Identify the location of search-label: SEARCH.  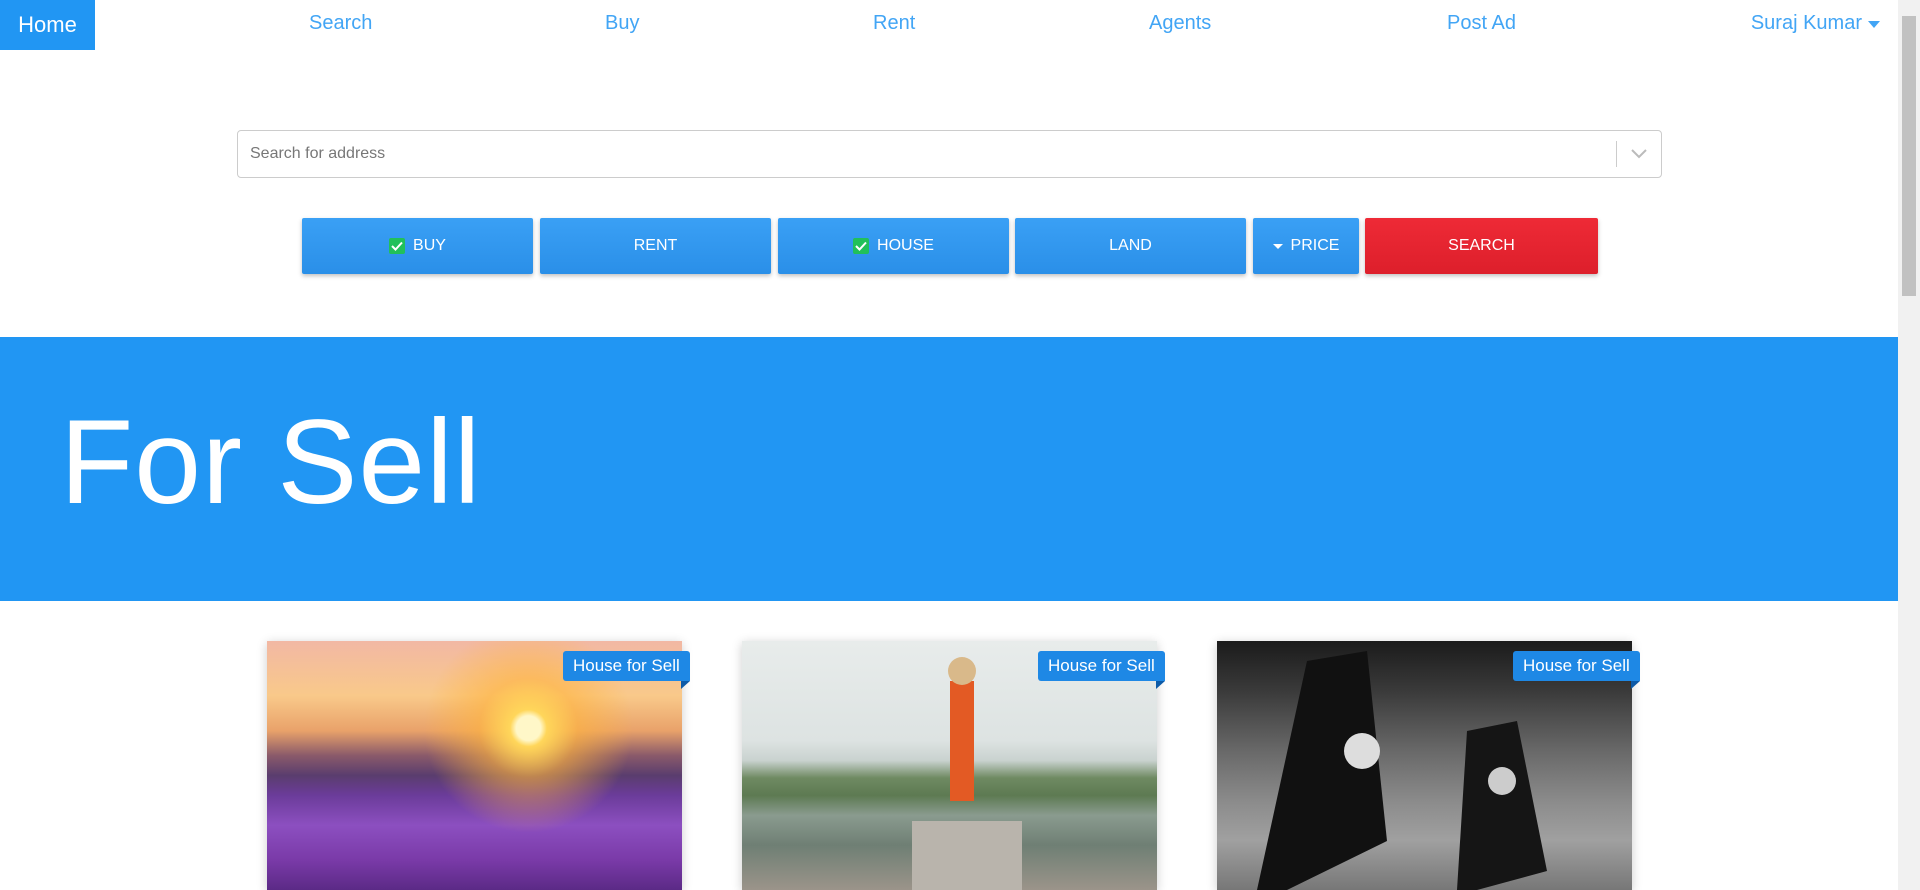
(1481, 245).